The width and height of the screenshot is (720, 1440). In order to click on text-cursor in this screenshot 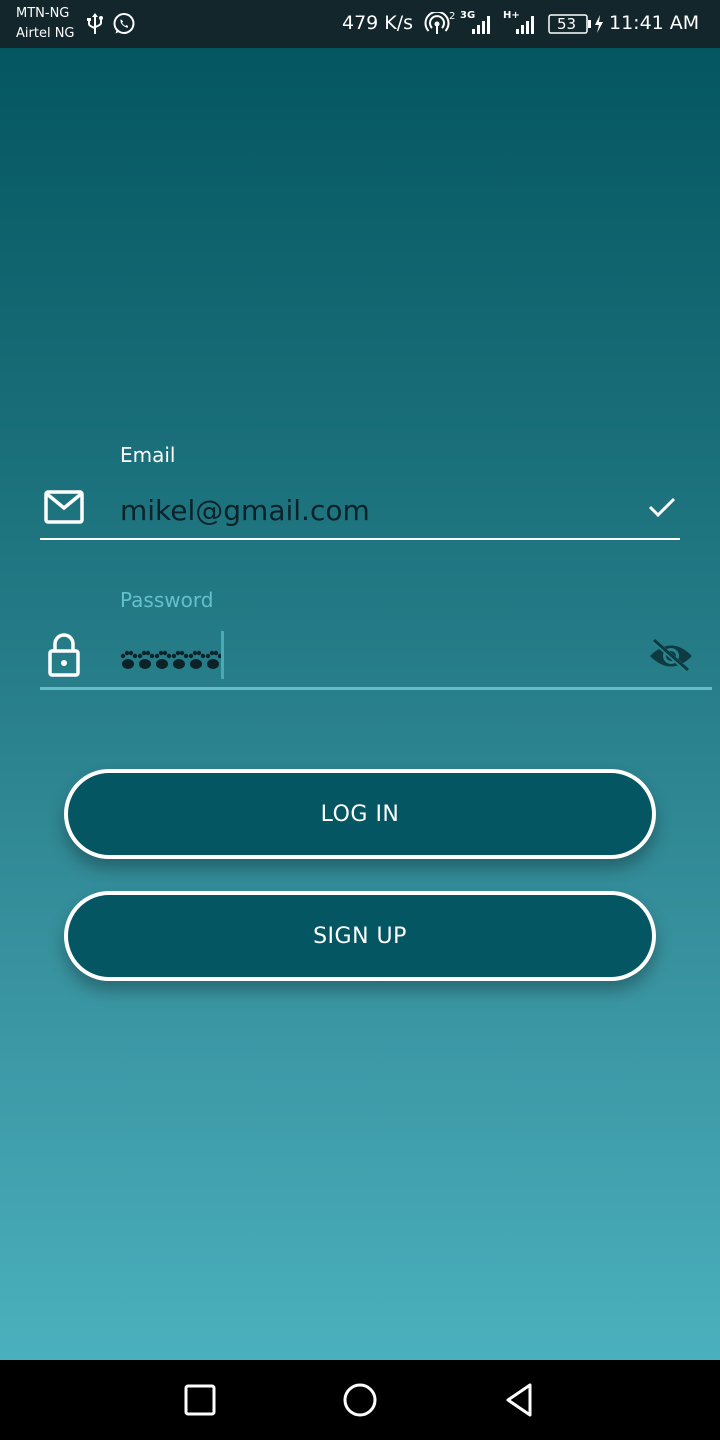, I will do `click(222, 655)`.